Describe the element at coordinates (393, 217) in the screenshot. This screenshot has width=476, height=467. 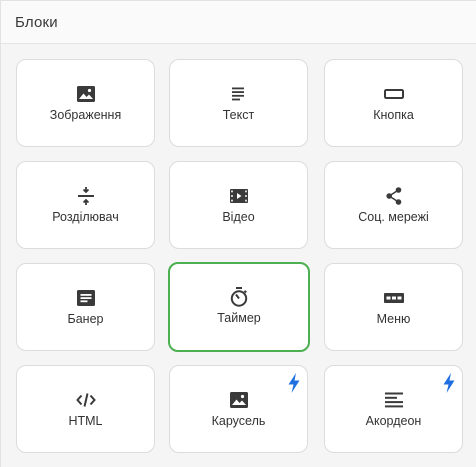
I see `block-tile-label: Соц. мережі` at that location.